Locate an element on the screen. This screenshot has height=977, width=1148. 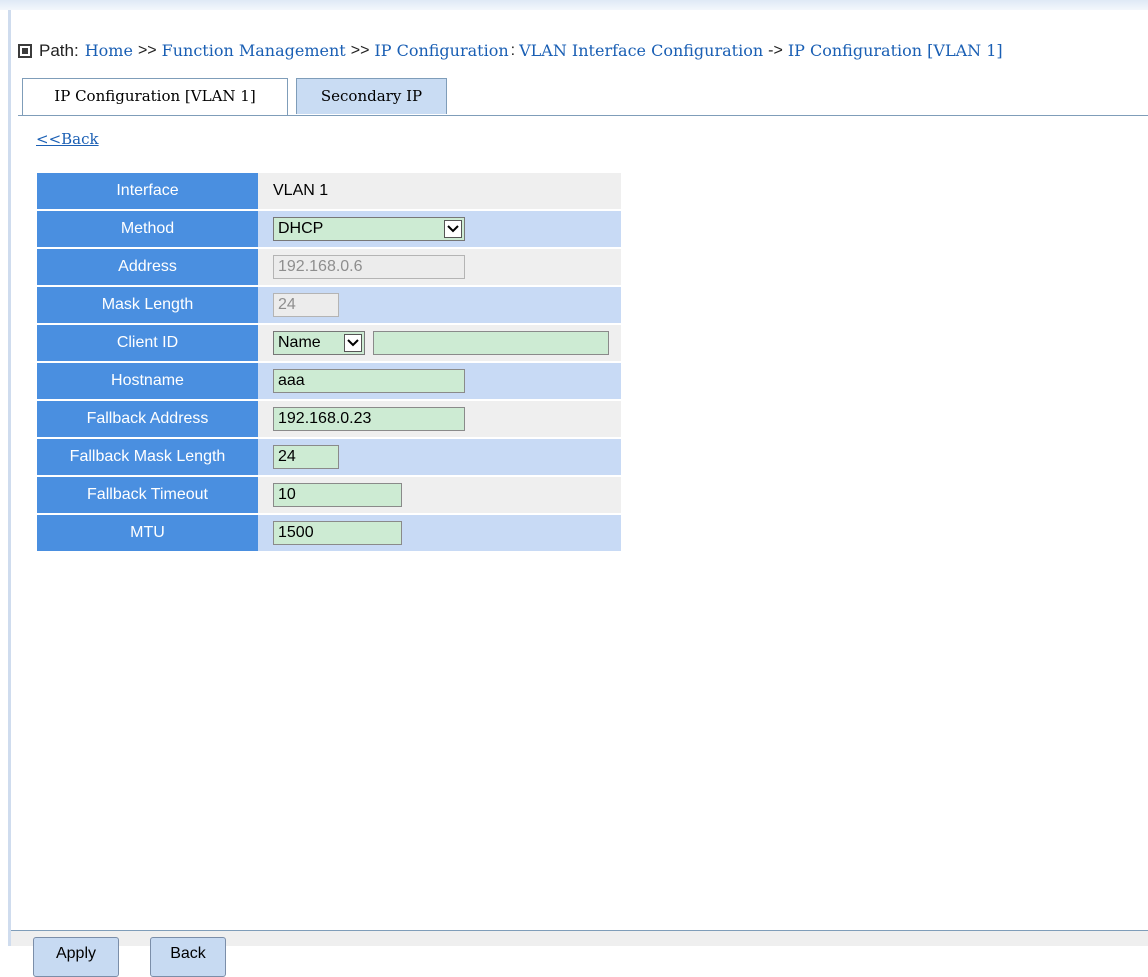
interface-label: Interface is located at coordinates (147, 191).